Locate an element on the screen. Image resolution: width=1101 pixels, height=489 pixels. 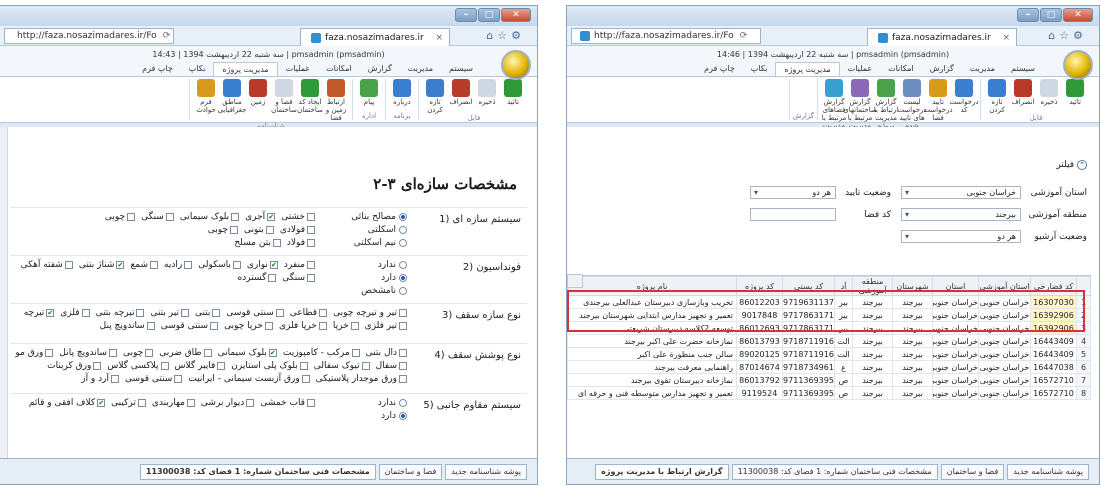
checkbox-option: تیر و تیرچه چوبی is located at coordinates (370, 313).